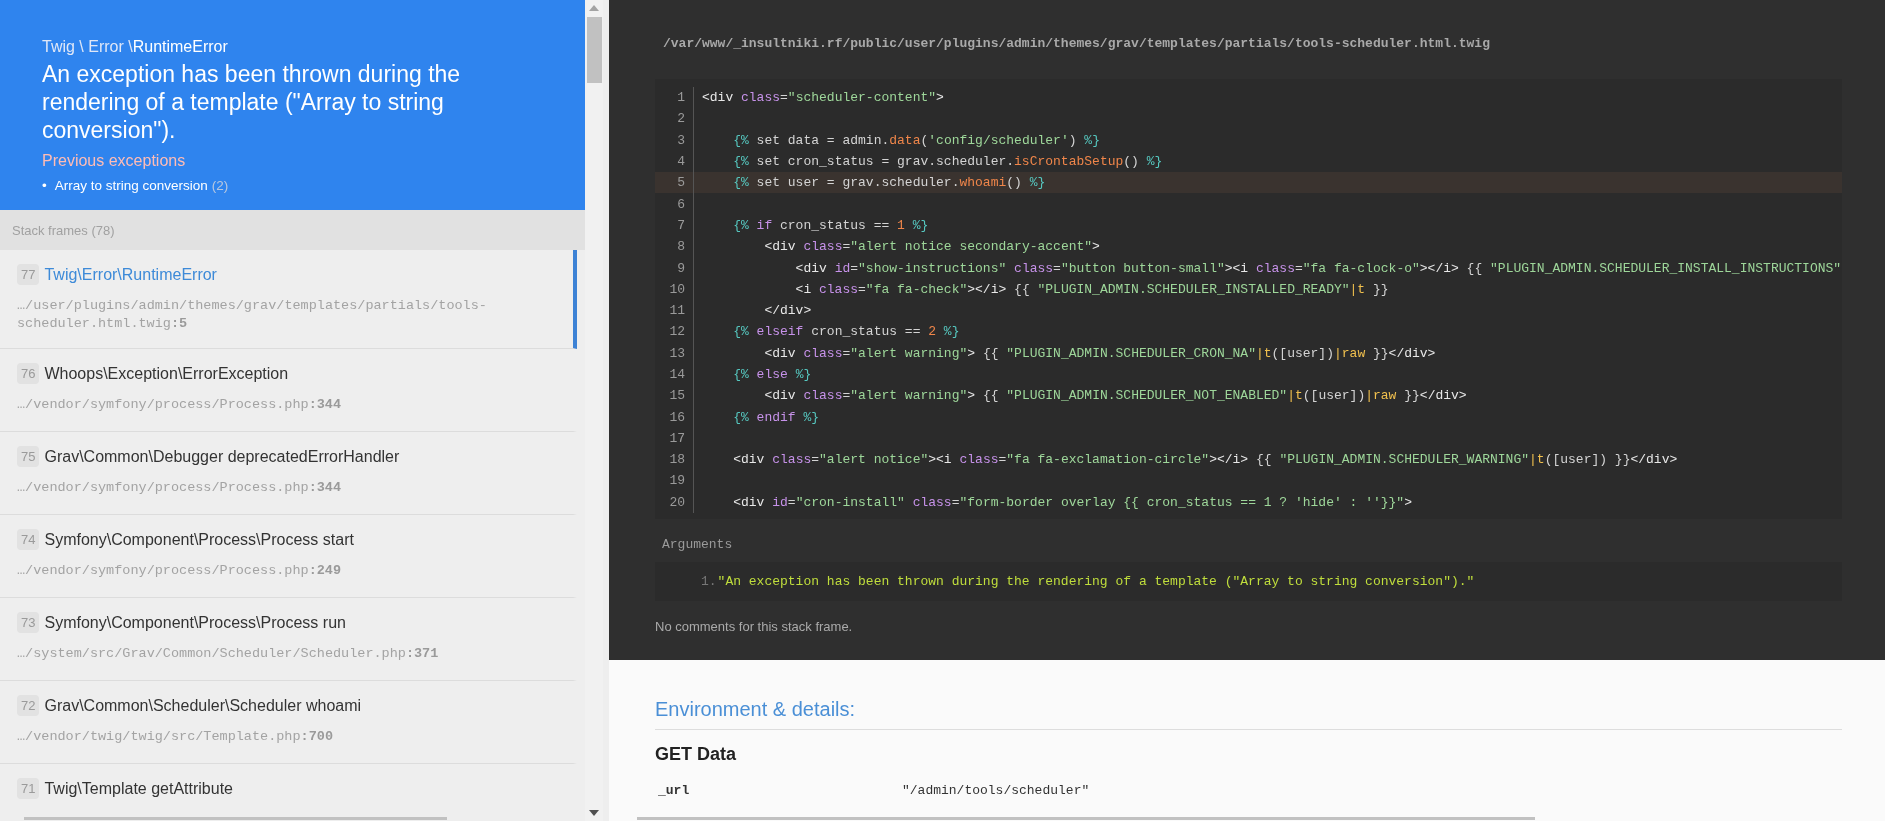 The height and width of the screenshot is (821, 1885). I want to click on frame-number: 71, so click(28, 788).